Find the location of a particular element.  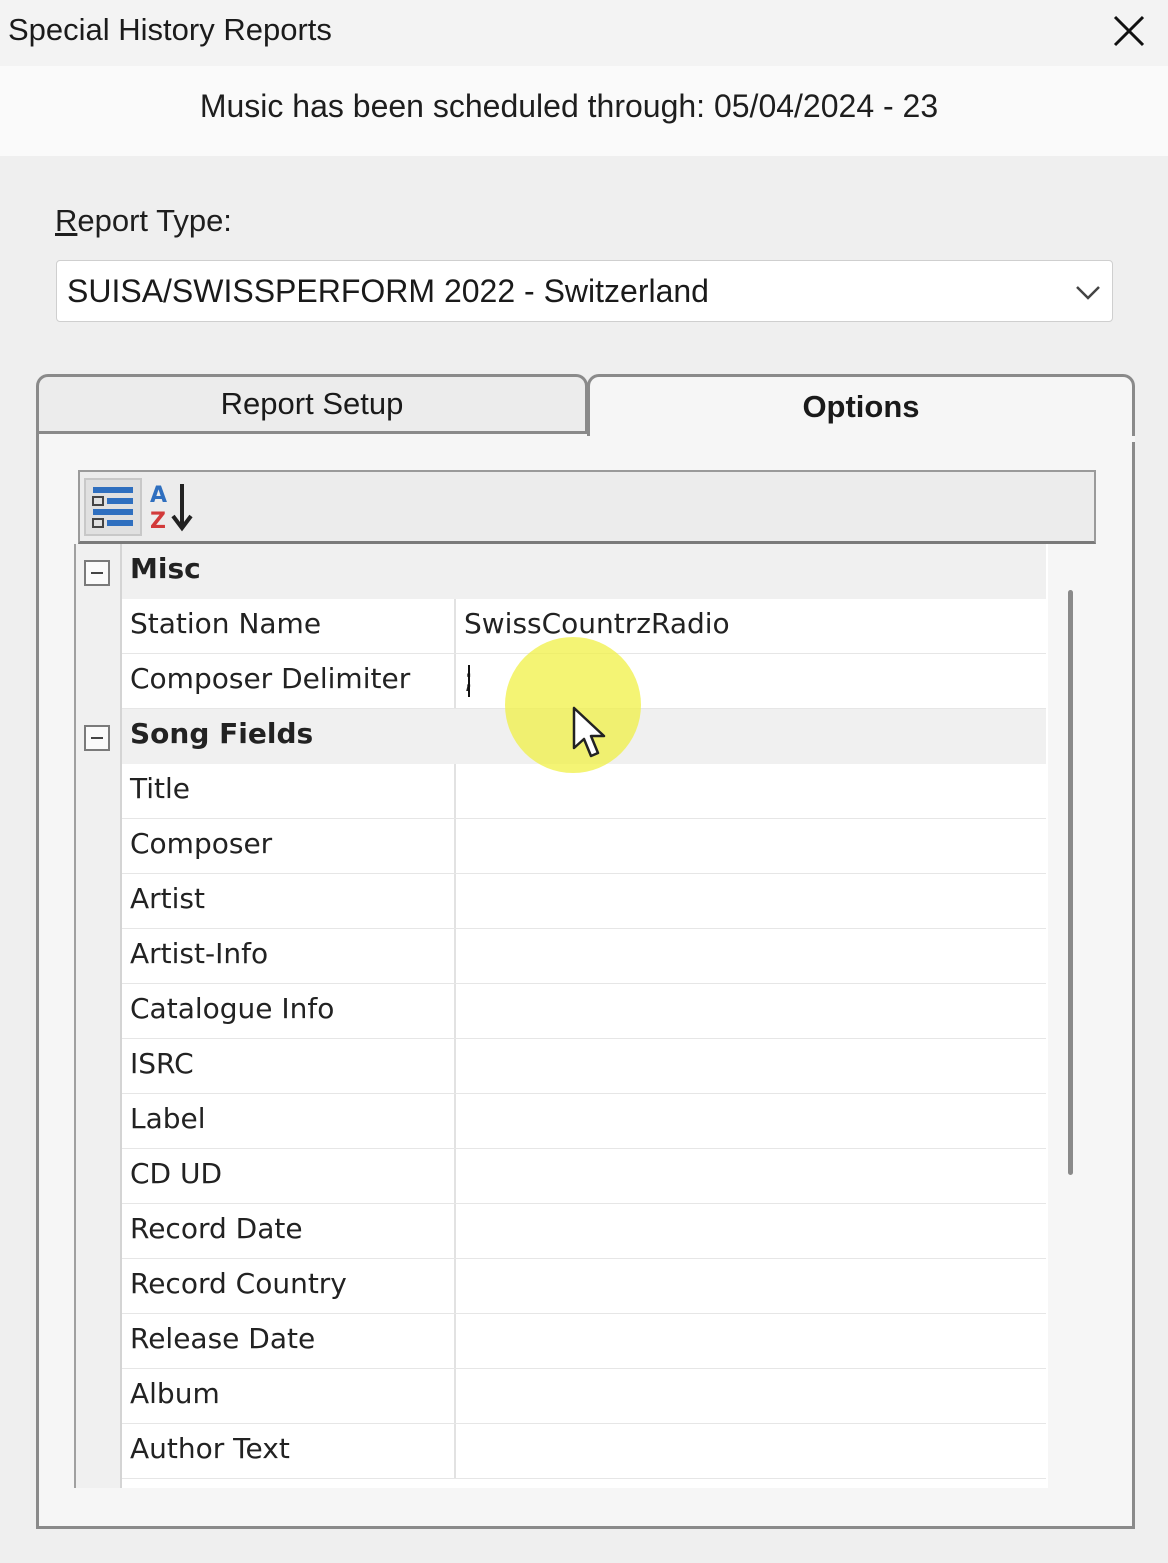

property-row-release-date: Release Date is located at coordinates (584, 1341).